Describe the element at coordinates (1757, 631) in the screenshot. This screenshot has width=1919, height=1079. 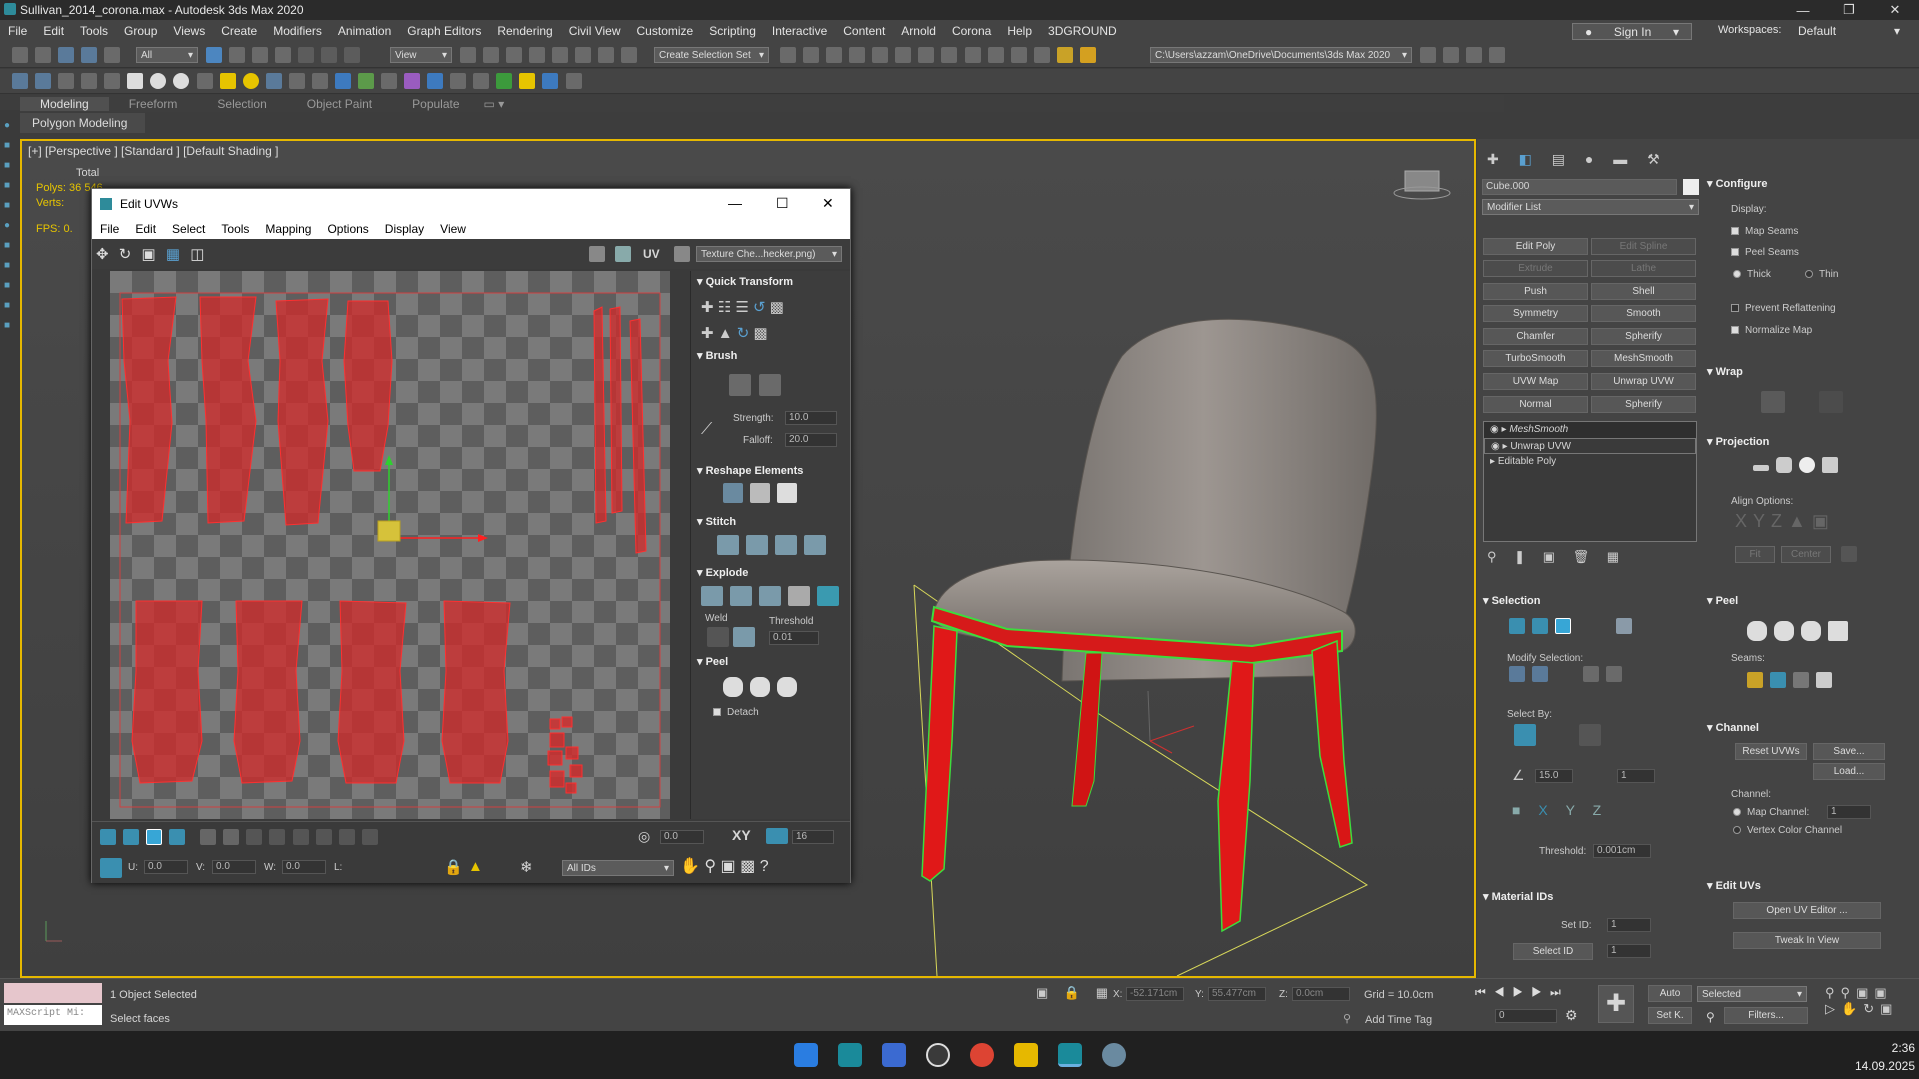
I see `quick-peel-icon` at that location.